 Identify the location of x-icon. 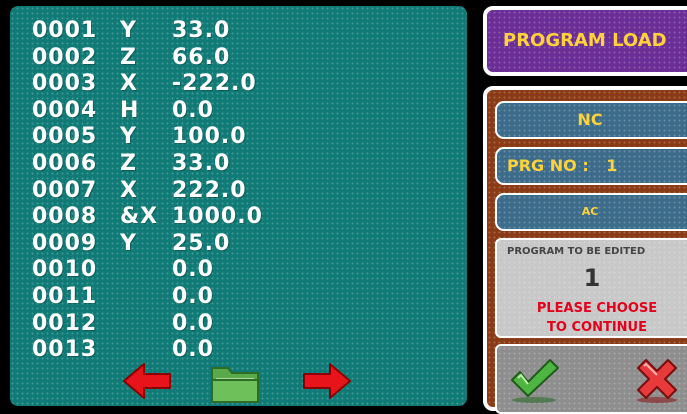
(657, 381).